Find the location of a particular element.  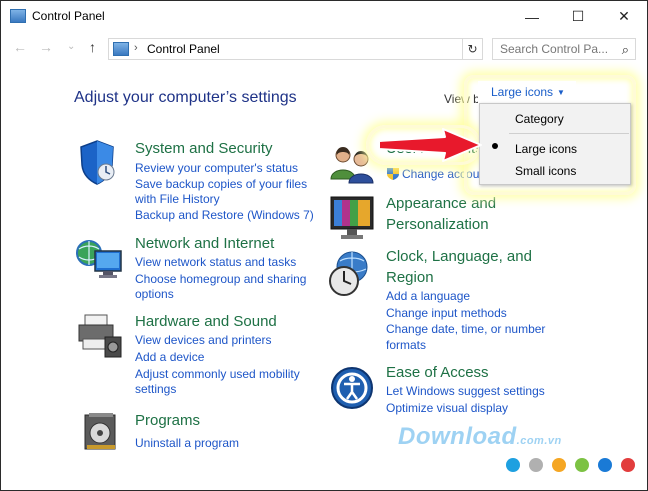

menu-item-large-icons: Large icons is located at coordinates (555, 149).